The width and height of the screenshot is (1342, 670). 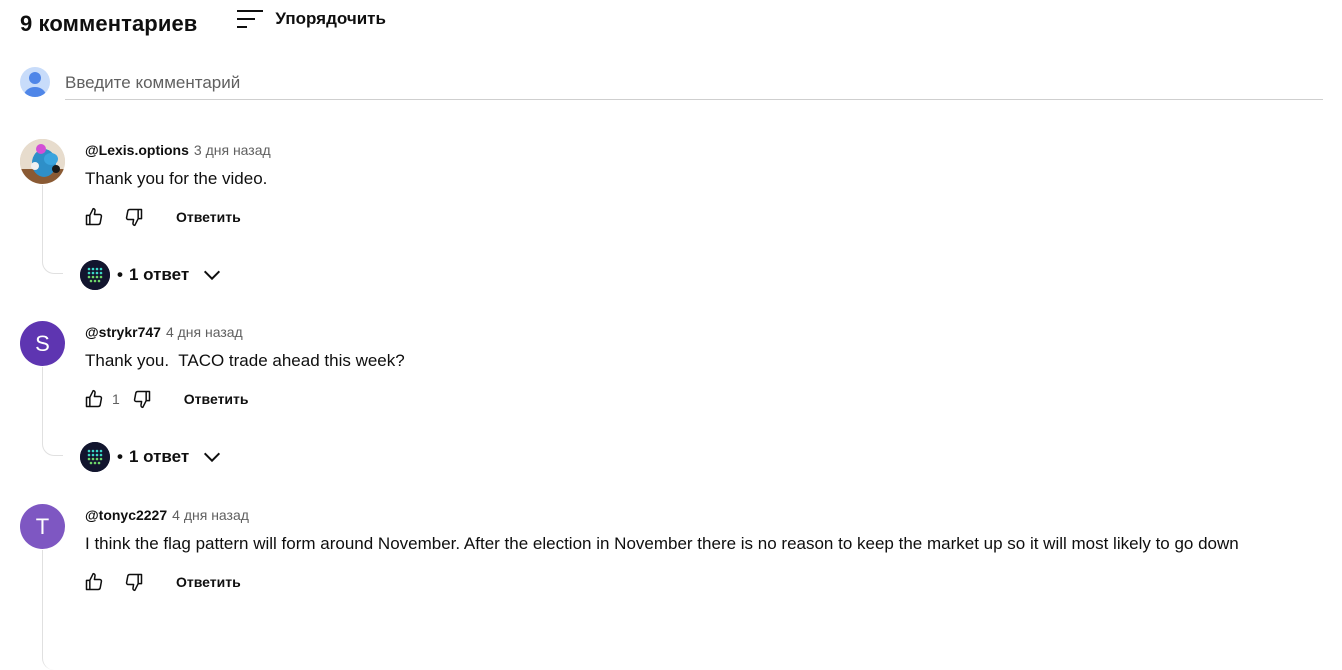 I want to click on comments-count-title: 9 комментариев, so click(x=109, y=23).